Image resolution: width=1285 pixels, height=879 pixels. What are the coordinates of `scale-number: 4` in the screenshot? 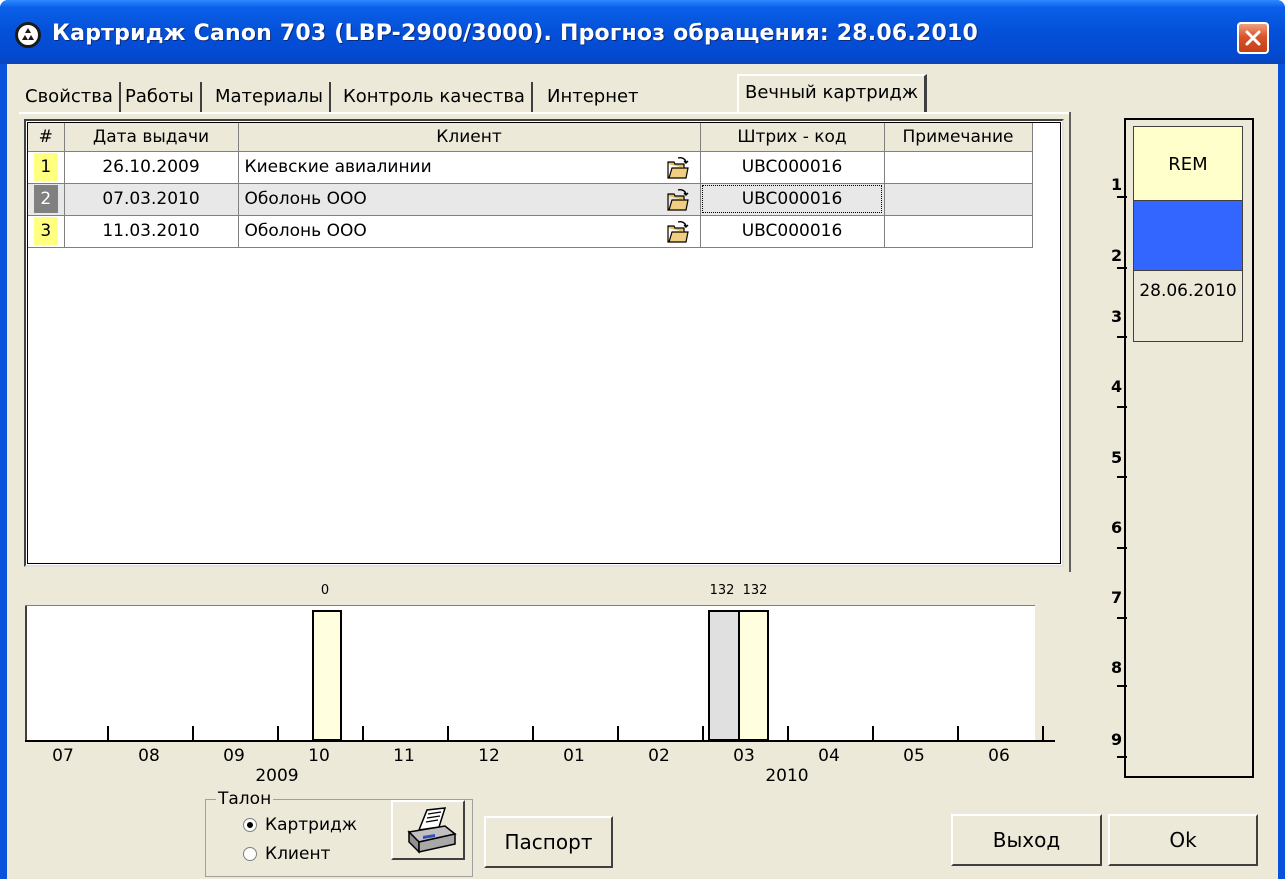 It's located at (1117, 386).